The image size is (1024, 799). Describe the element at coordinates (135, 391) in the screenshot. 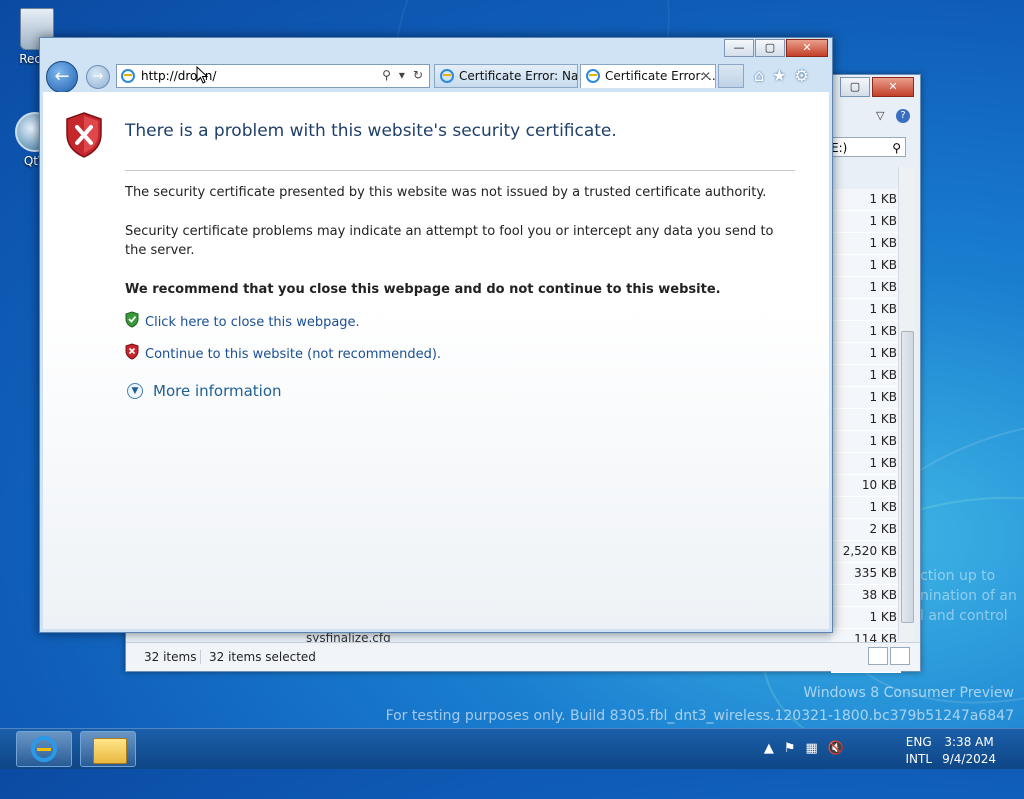

I see `chevron-down-icon: ▼` at that location.